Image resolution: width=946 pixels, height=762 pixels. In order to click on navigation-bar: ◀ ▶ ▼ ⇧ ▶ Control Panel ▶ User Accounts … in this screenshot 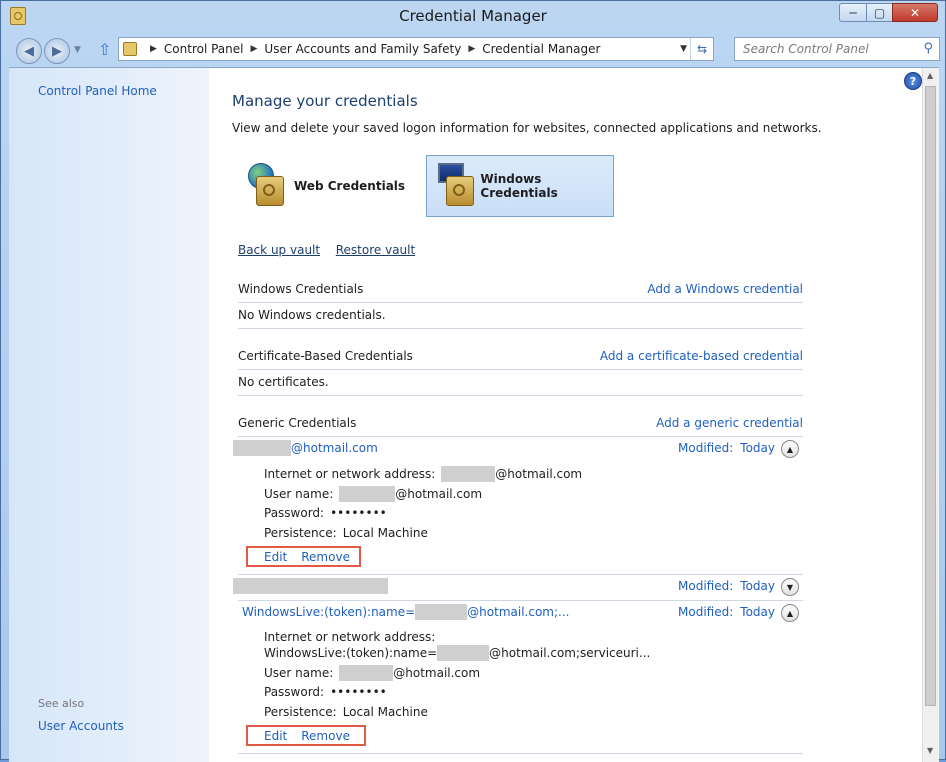, I will do `click(474, 50)`.